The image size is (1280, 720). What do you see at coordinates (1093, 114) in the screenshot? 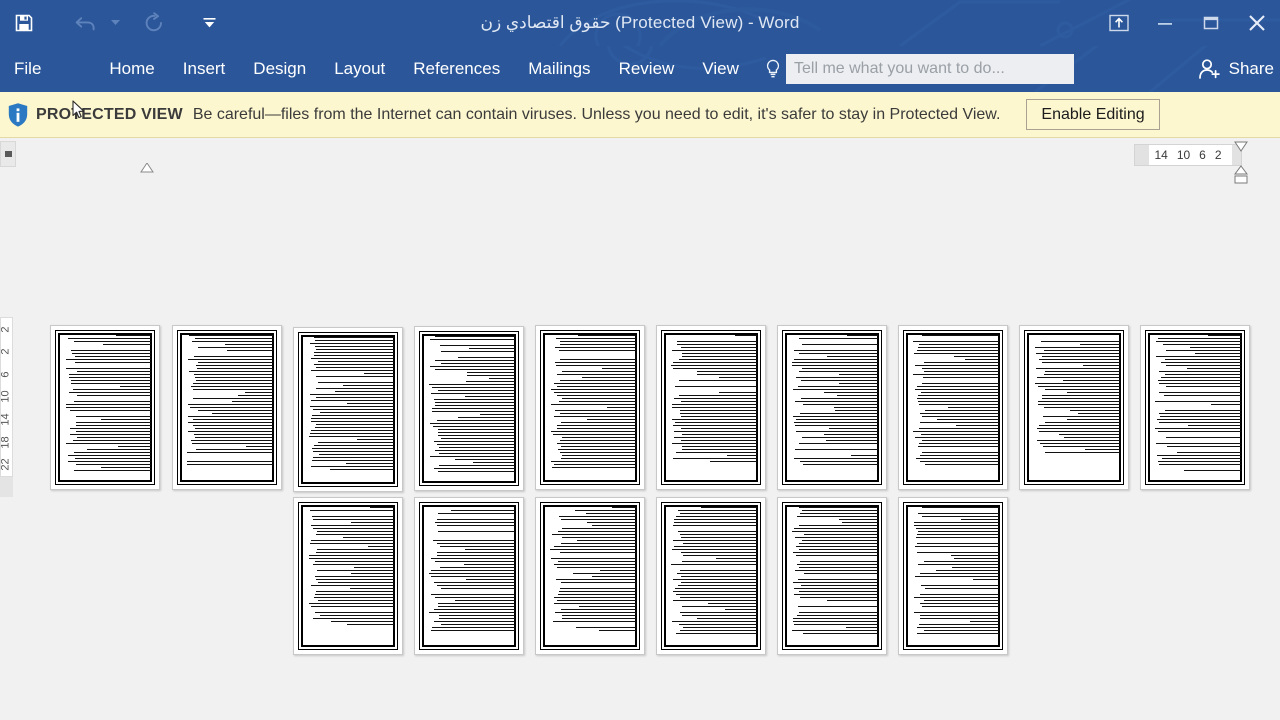
I see `enable-editing-button: Enable Editing` at bounding box center [1093, 114].